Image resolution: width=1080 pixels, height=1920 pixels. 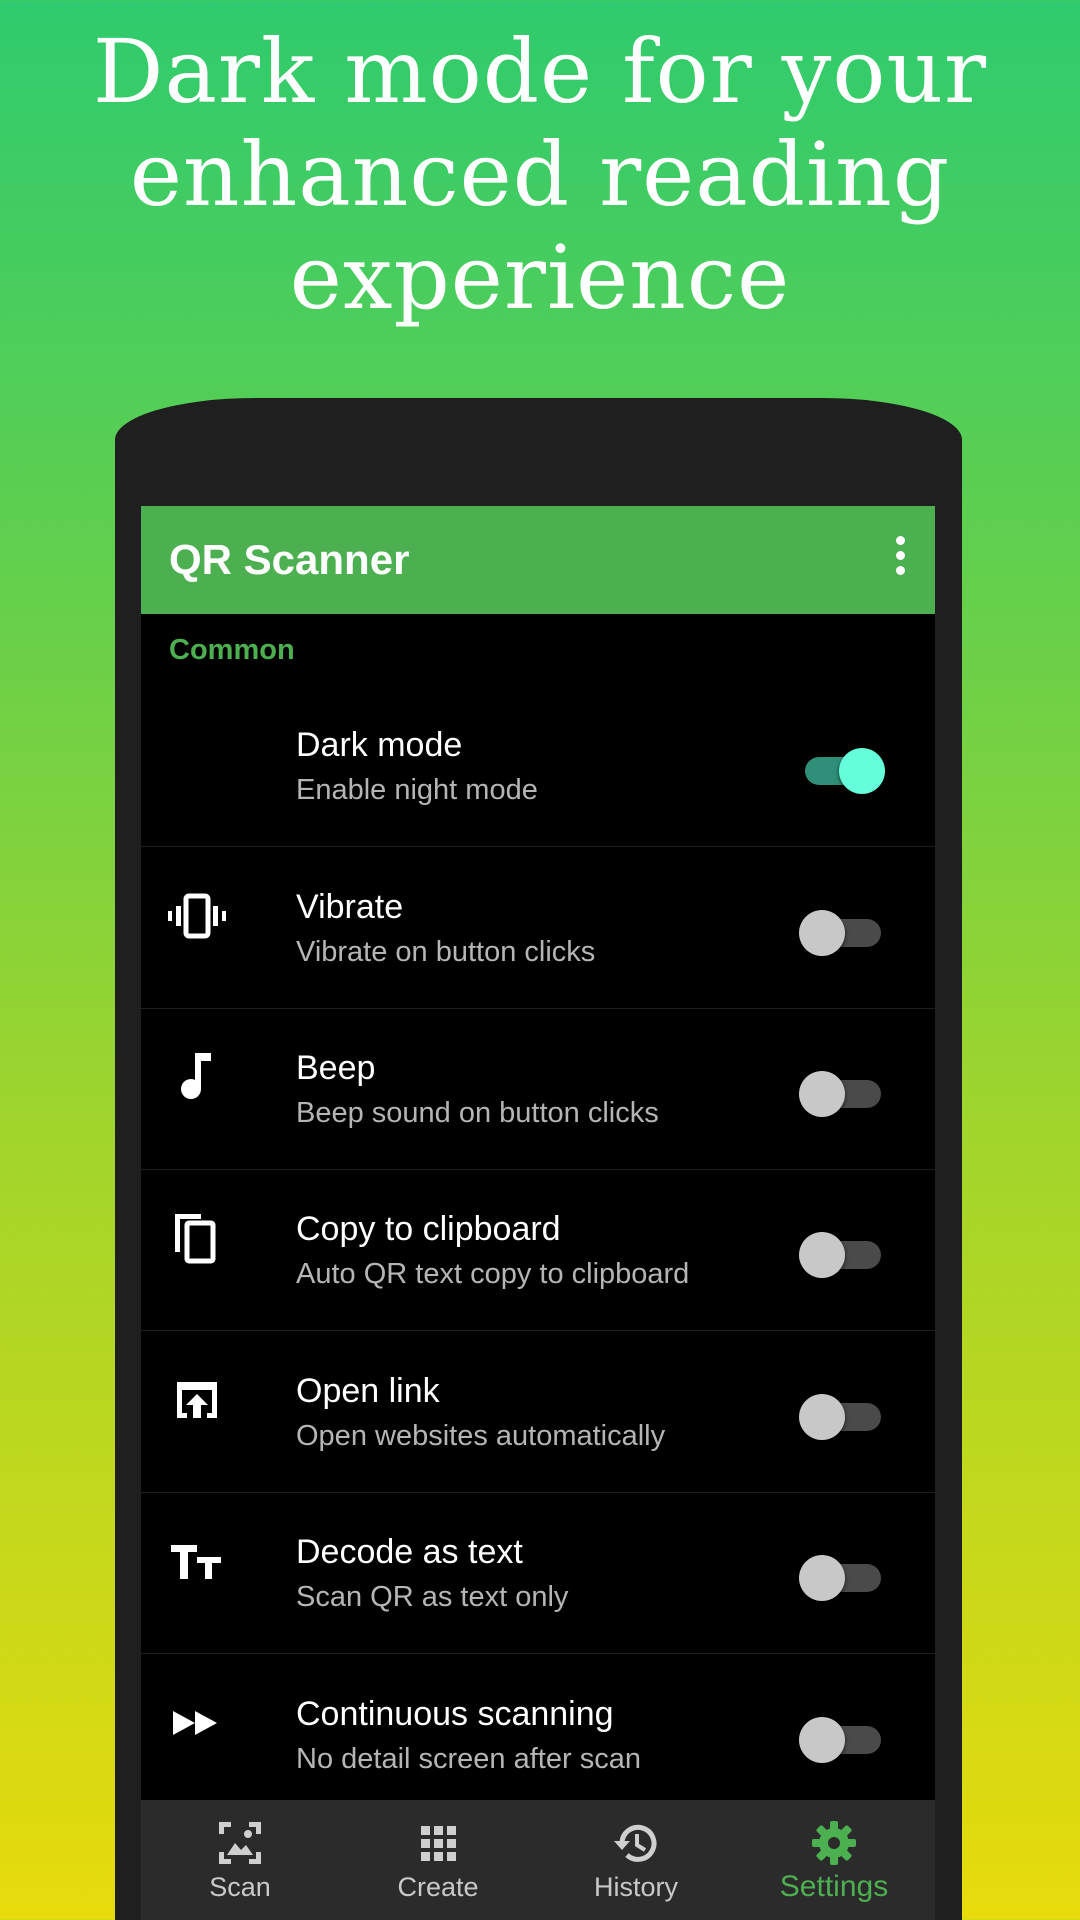 What do you see at coordinates (197, 916) in the screenshot?
I see `vibrate-icon` at bounding box center [197, 916].